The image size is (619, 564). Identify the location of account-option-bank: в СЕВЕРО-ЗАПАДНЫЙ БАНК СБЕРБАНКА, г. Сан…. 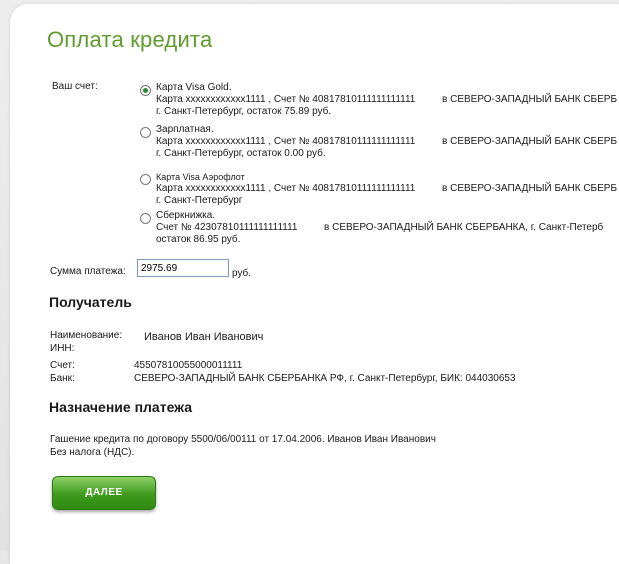
(464, 227).